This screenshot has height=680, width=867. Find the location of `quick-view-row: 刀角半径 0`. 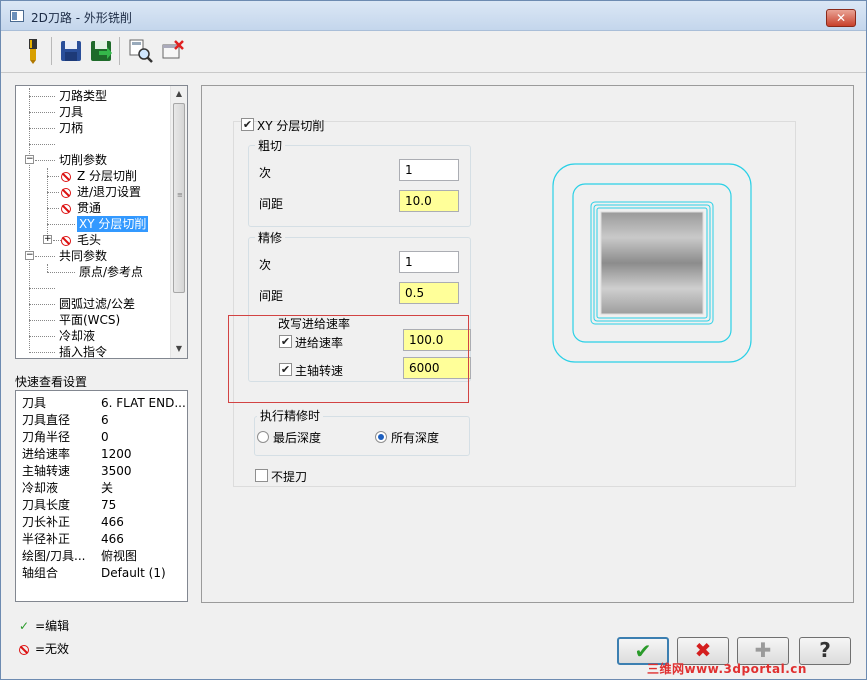

quick-view-row: 刀角半径 0 is located at coordinates (65, 437).